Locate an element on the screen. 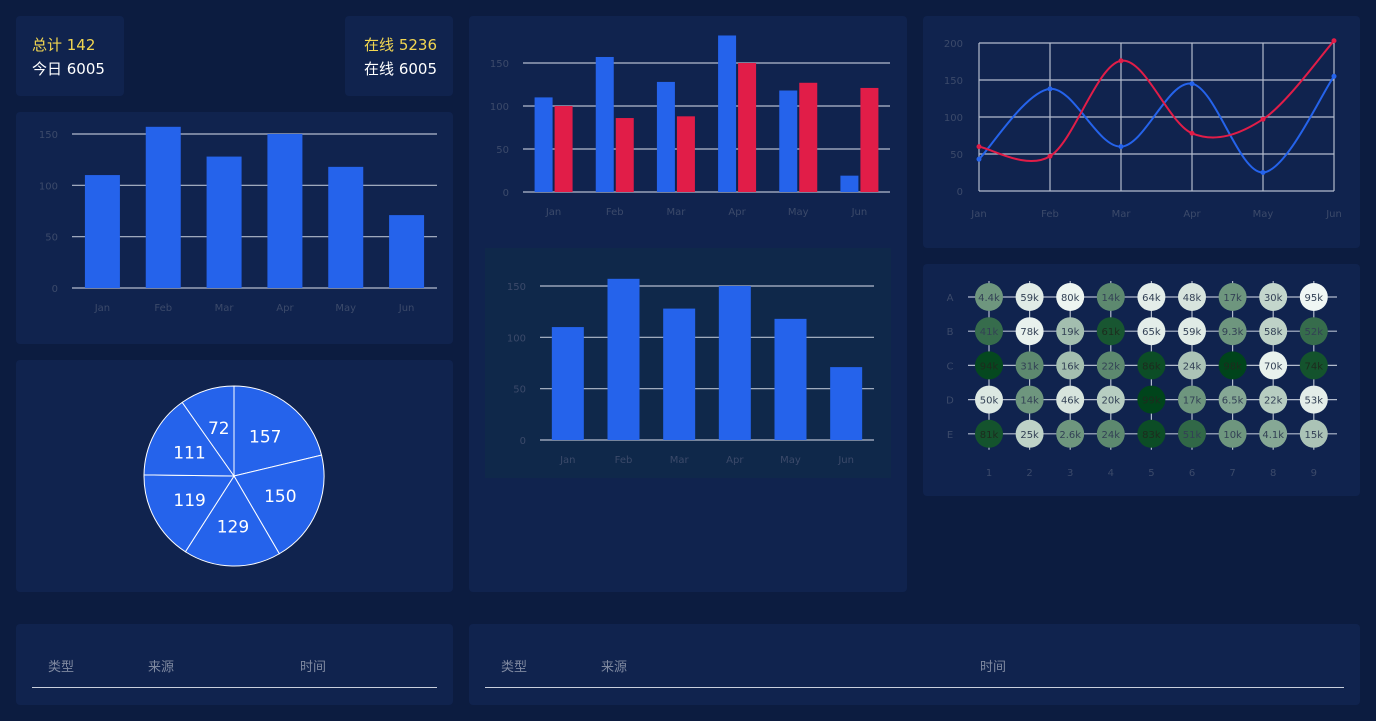 The height and width of the screenshot is (721, 1376). pie-slice-label: 129 is located at coordinates (233, 527).